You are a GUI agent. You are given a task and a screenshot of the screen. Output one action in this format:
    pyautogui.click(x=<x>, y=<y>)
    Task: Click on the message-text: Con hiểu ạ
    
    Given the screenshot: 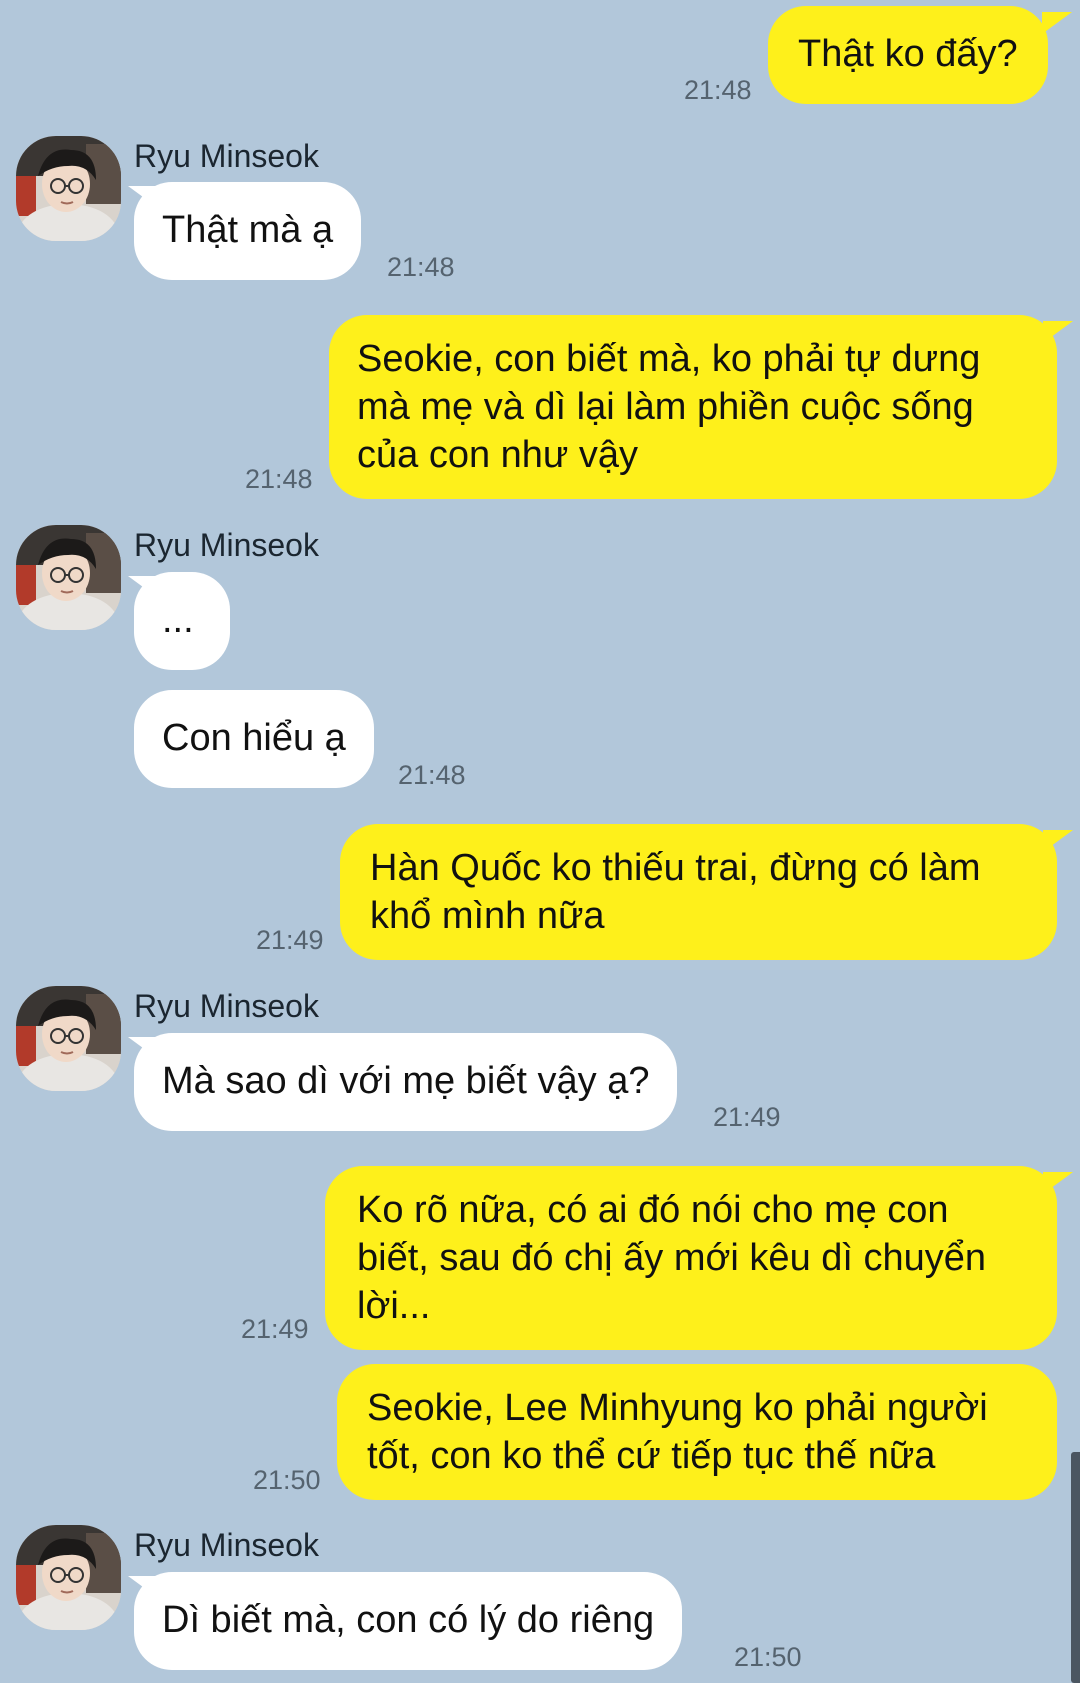 What is the action you would take?
    pyautogui.click(x=254, y=738)
    